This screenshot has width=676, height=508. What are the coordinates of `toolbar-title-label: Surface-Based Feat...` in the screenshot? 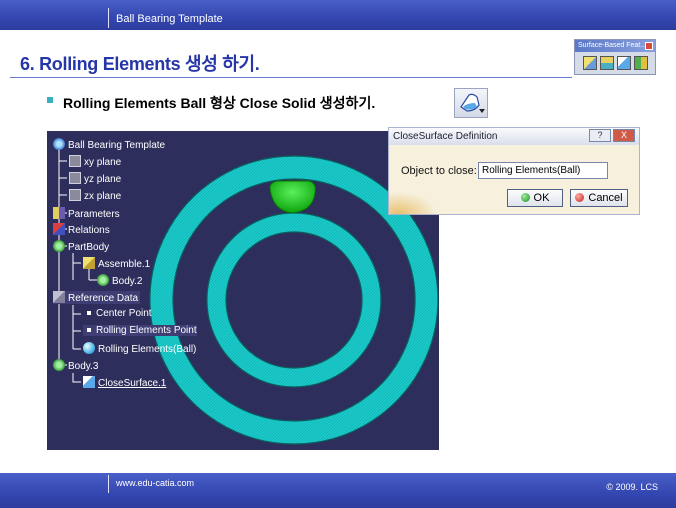 It's located at (612, 45).